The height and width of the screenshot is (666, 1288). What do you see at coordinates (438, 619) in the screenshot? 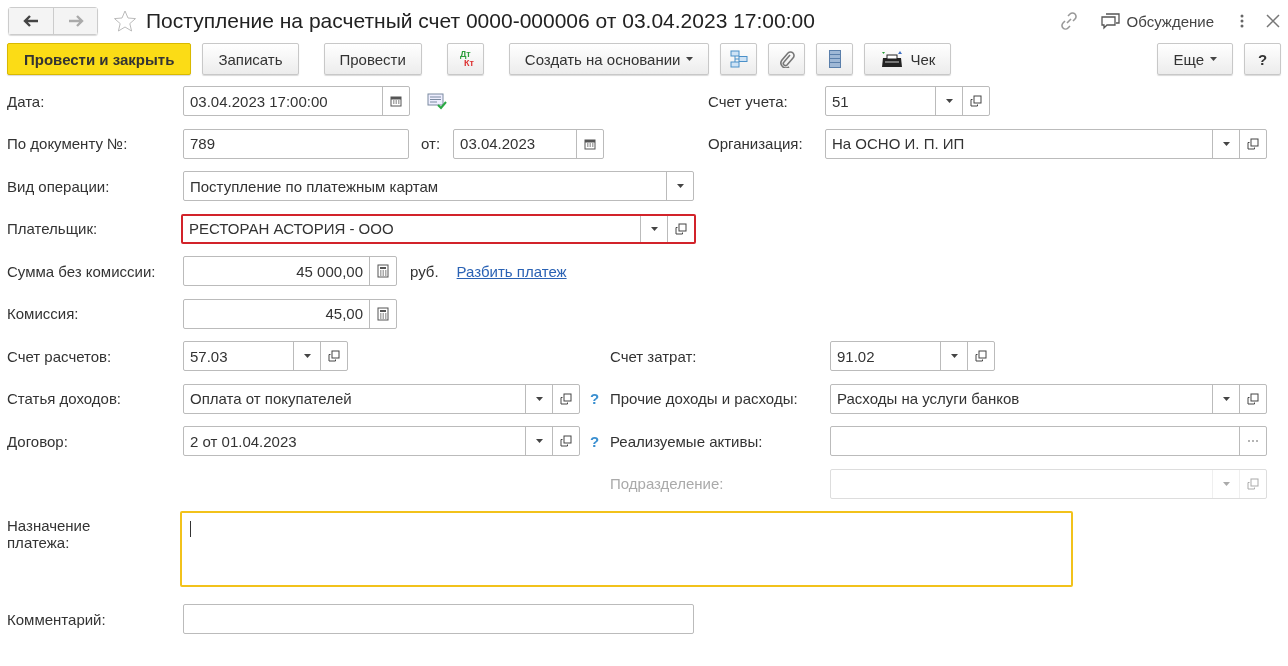
I see `comment-field` at bounding box center [438, 619].